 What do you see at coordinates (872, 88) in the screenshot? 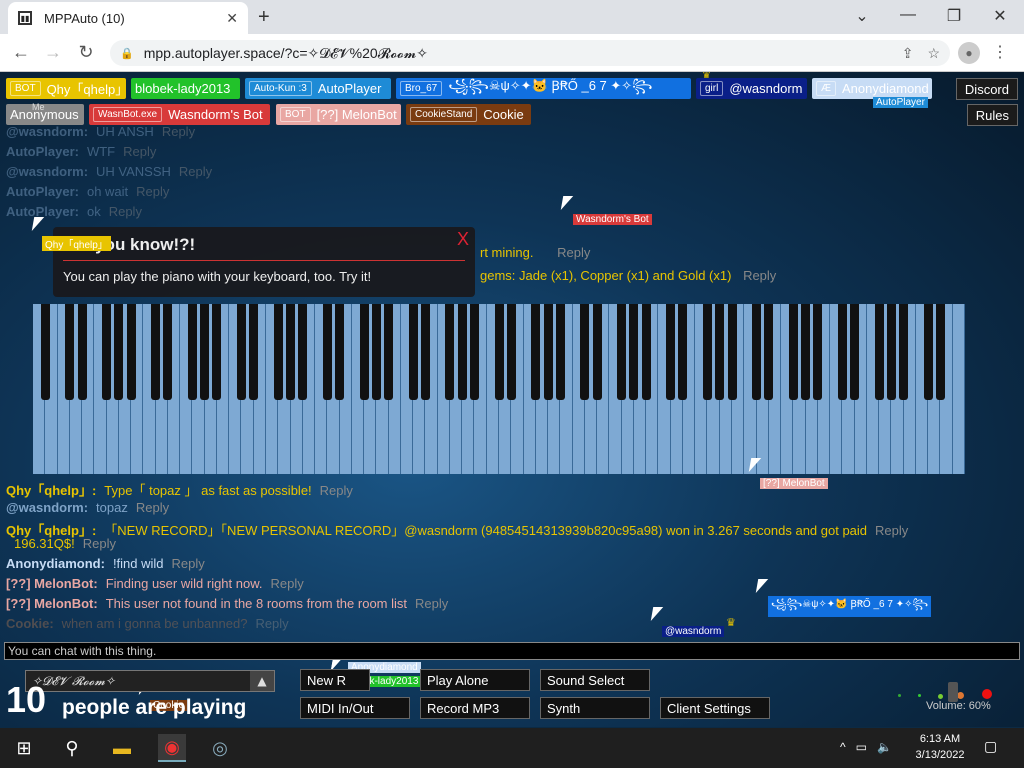
I see `user-tag: Æ Anonydiamond` at bounding box center [872, 88].